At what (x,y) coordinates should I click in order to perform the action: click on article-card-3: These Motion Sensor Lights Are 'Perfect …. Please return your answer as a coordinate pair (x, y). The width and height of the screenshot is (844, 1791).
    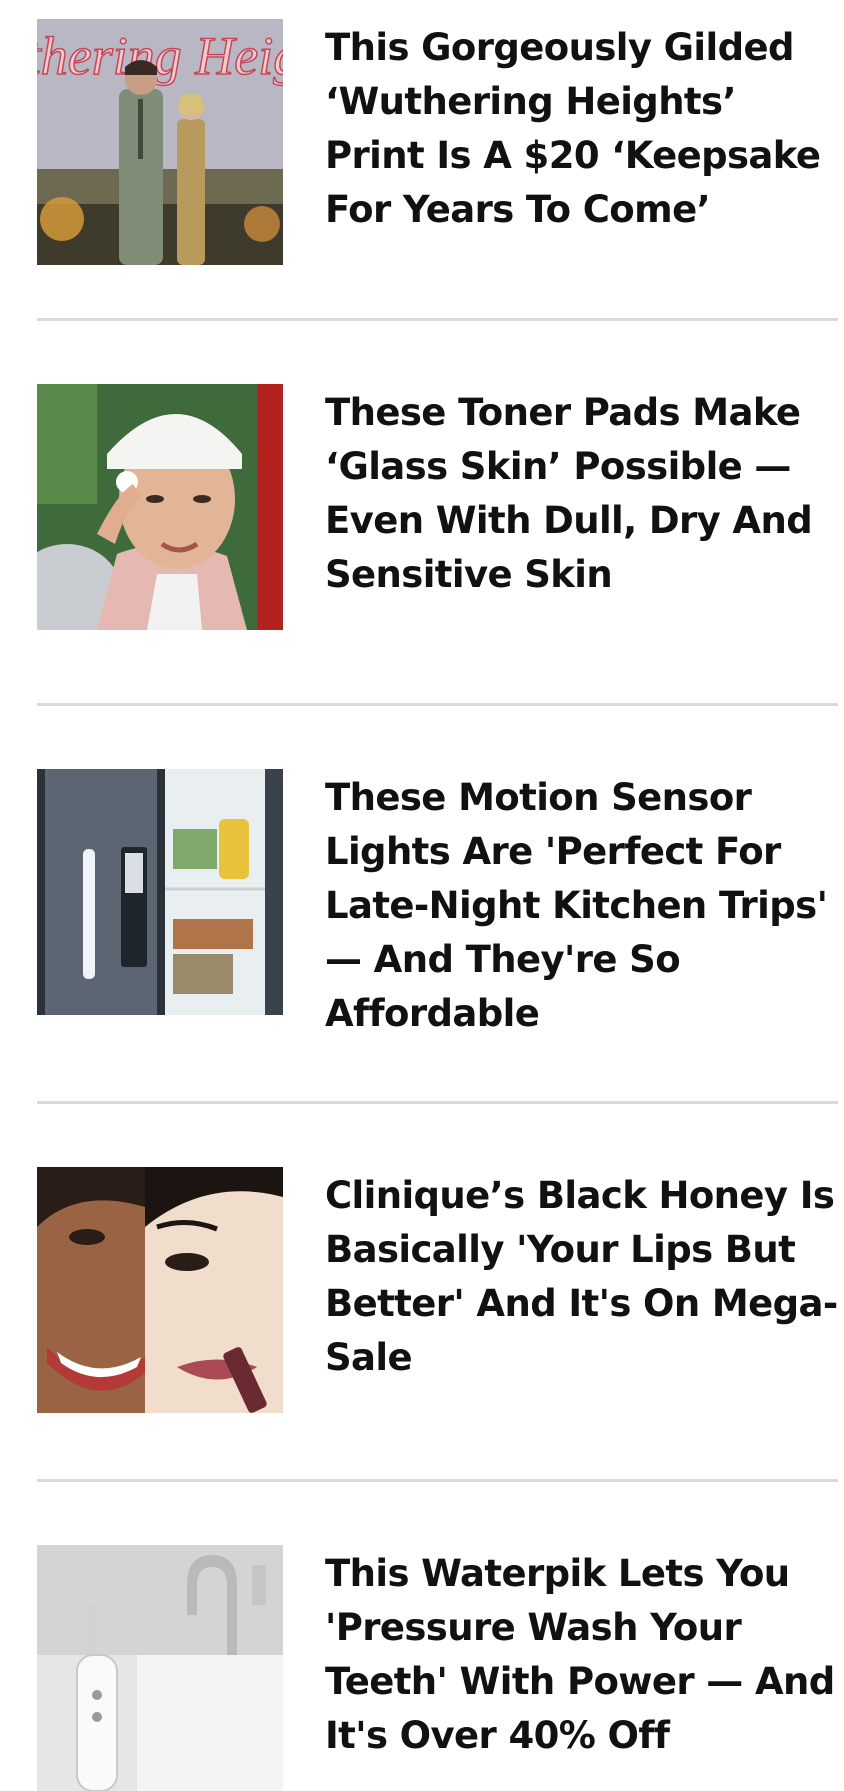
    Looking at the image, I should click on (437, 902).